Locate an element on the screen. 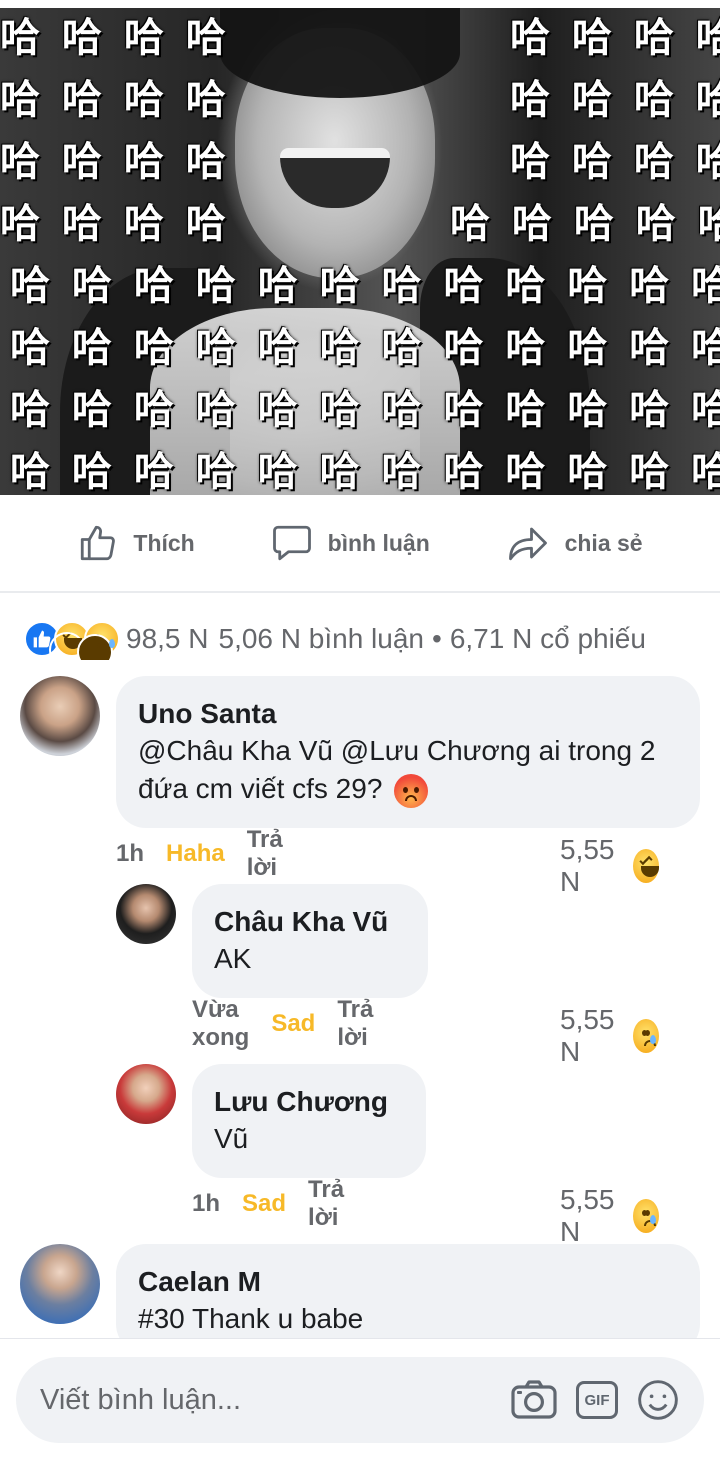 The width and height of the screenshot is (720, 1473). comment-author: Caelan M is located at coordinates (408, 1282).